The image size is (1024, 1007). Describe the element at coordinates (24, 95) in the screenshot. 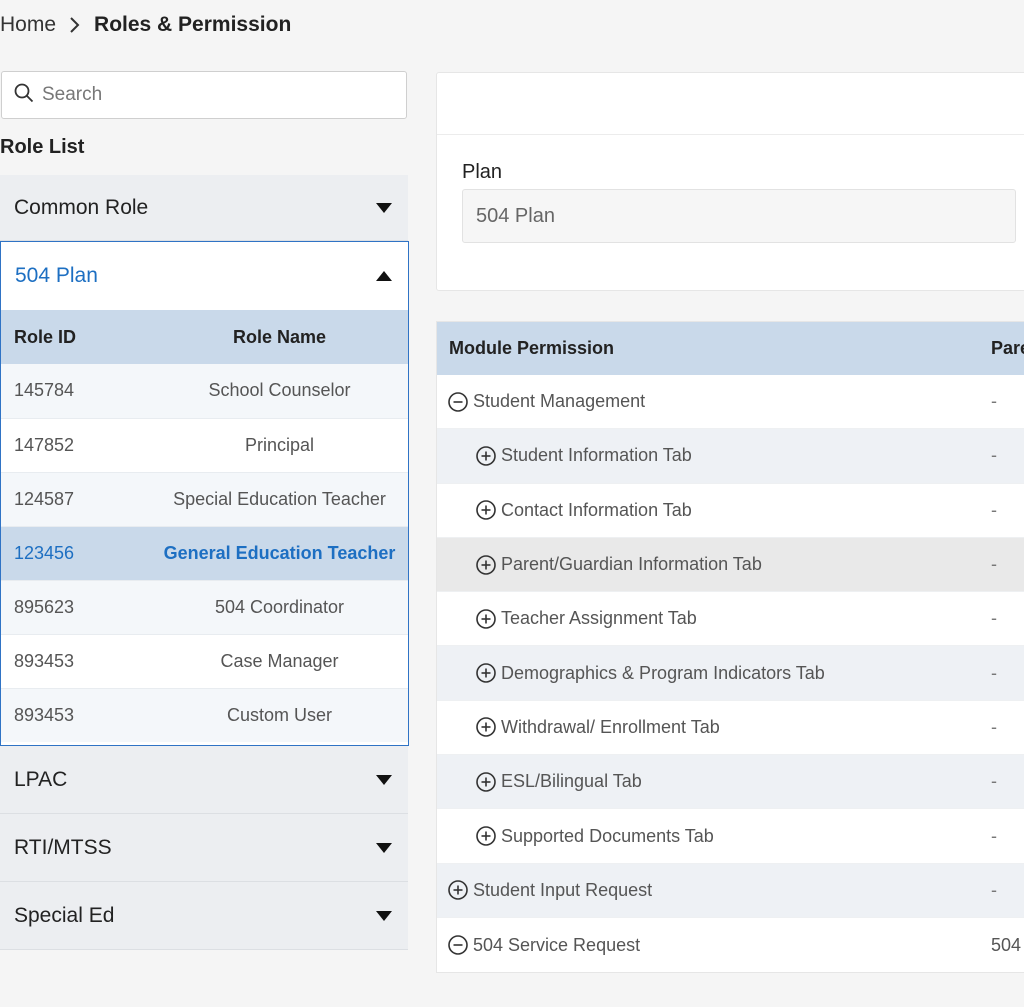

I see `search-icon` at that location.